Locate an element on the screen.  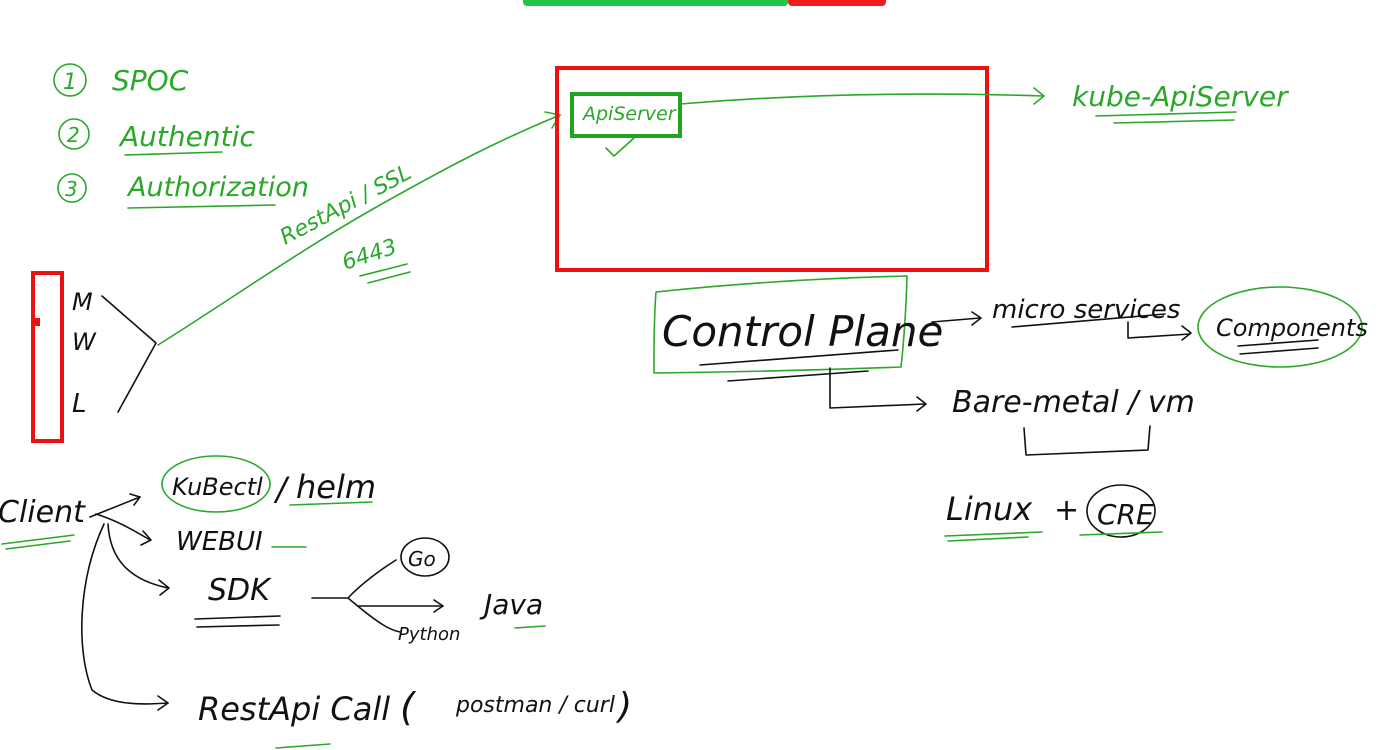
arrow-to-components-head is located at coordinates (1186, 333).